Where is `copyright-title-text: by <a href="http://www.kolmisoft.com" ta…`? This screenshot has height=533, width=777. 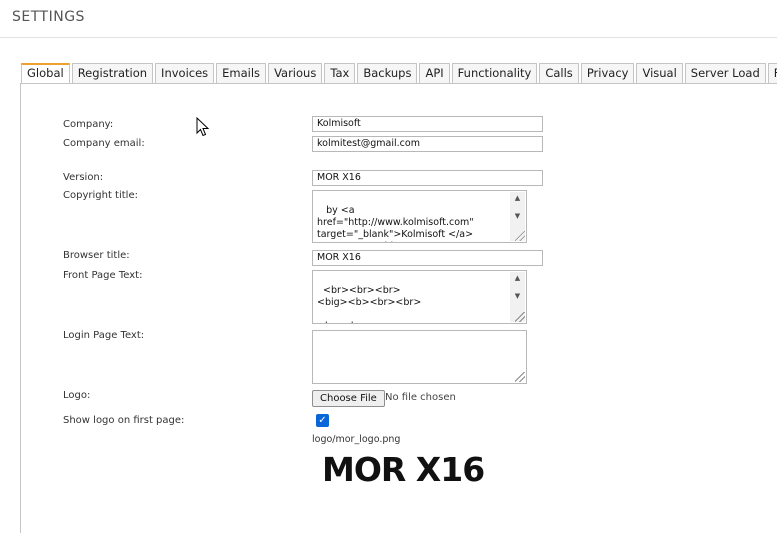 copyright-title-text: by <a href="http://www.kolmisoft.com" ta… is located at coordinates (397, 223).